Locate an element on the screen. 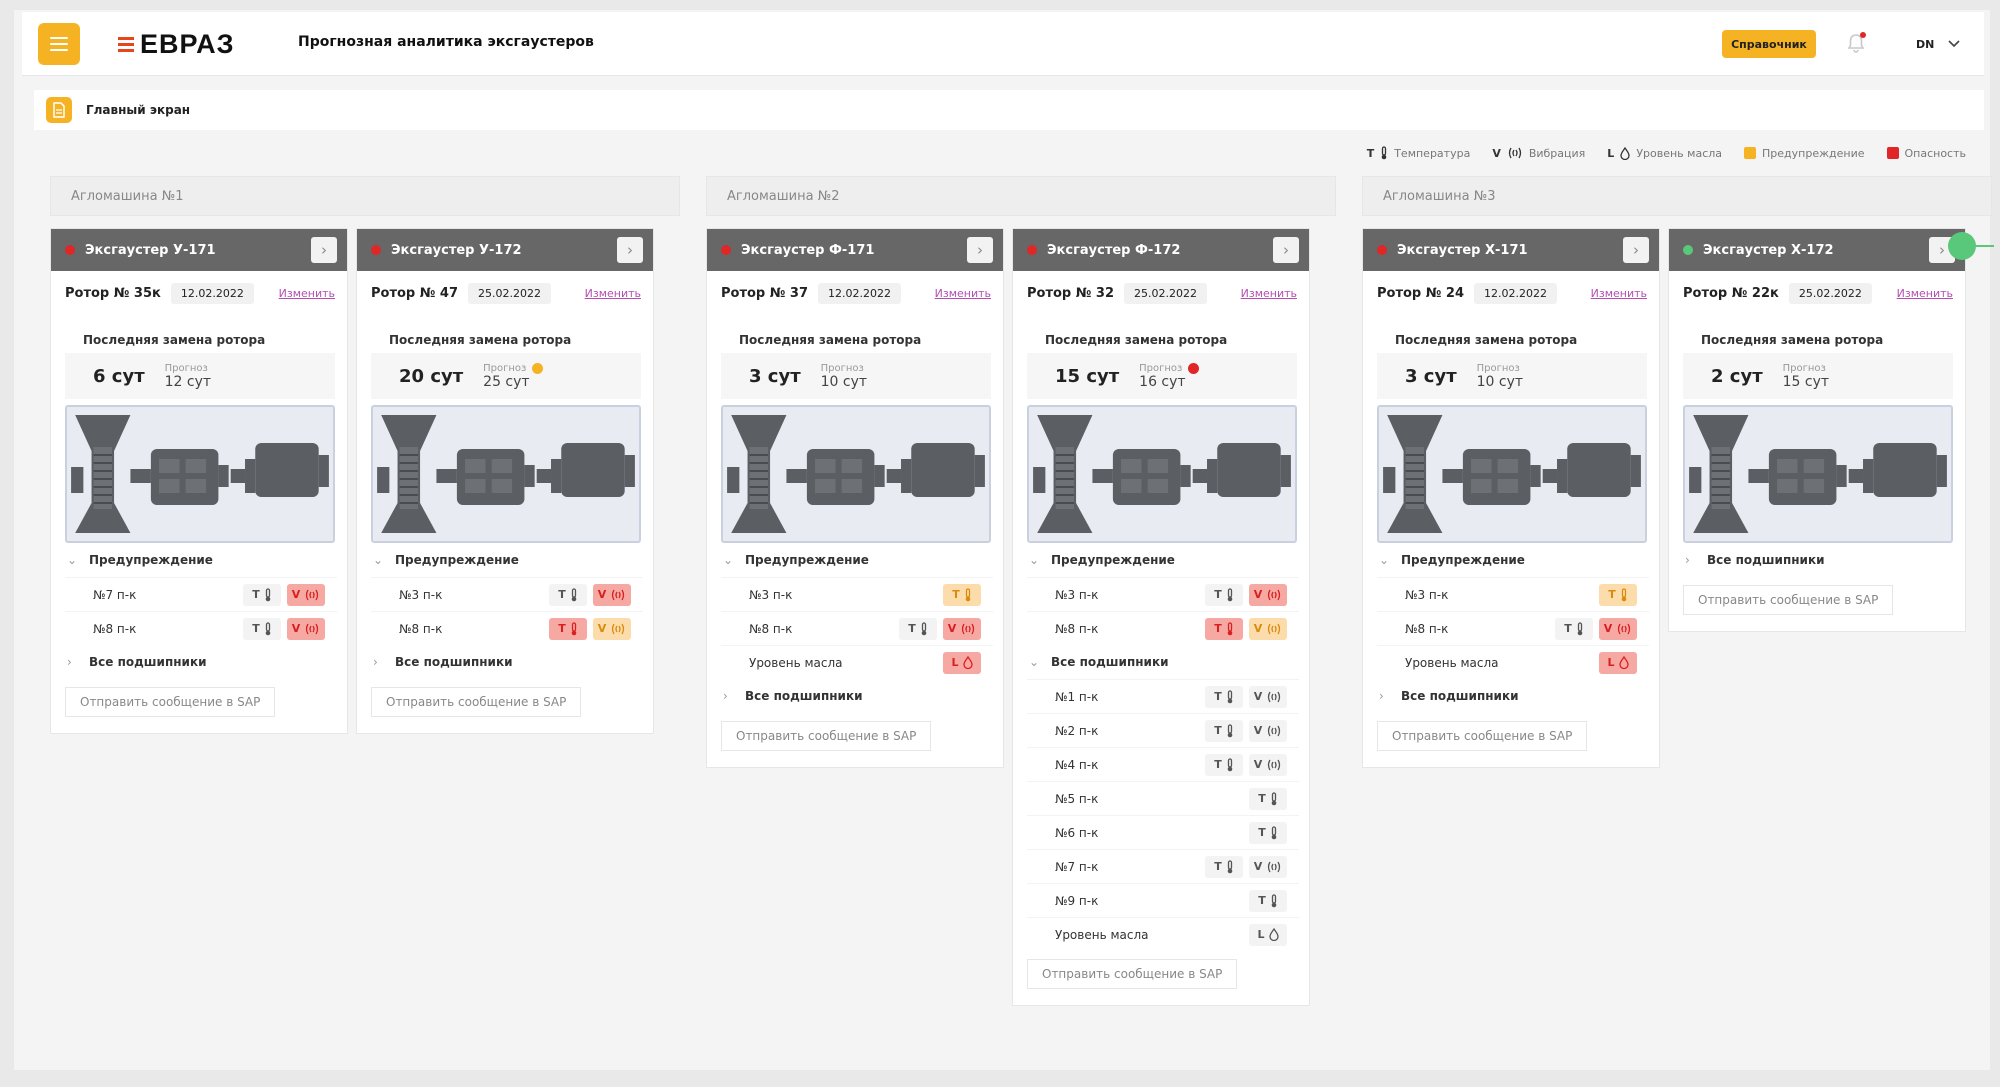 The image size is (2000, 1087). bearing-label: №4 п-к is located at coordinates (1077, 764).